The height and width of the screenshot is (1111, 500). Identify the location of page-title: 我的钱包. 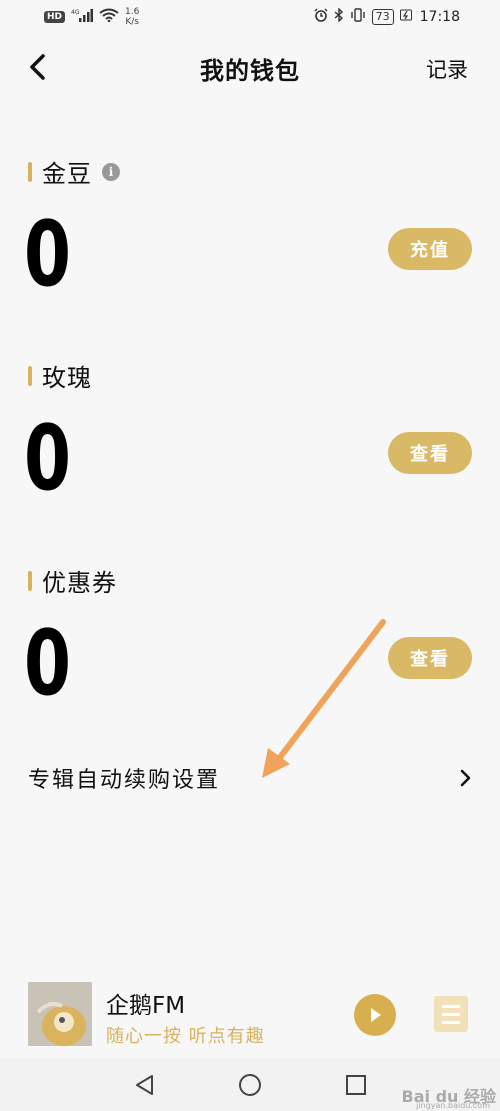
(250, 70).